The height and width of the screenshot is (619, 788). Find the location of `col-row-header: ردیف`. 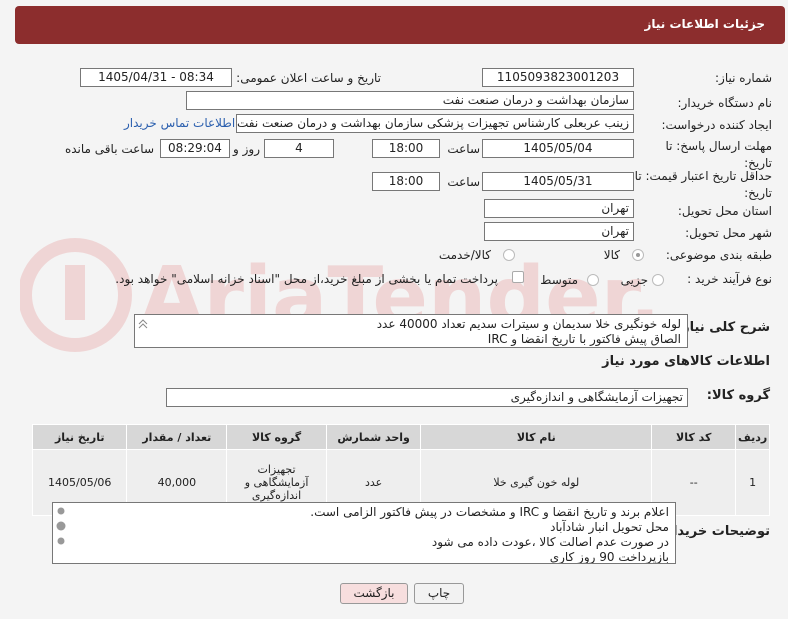

col-row-header: ردیف is located at coordinates (752, 437).